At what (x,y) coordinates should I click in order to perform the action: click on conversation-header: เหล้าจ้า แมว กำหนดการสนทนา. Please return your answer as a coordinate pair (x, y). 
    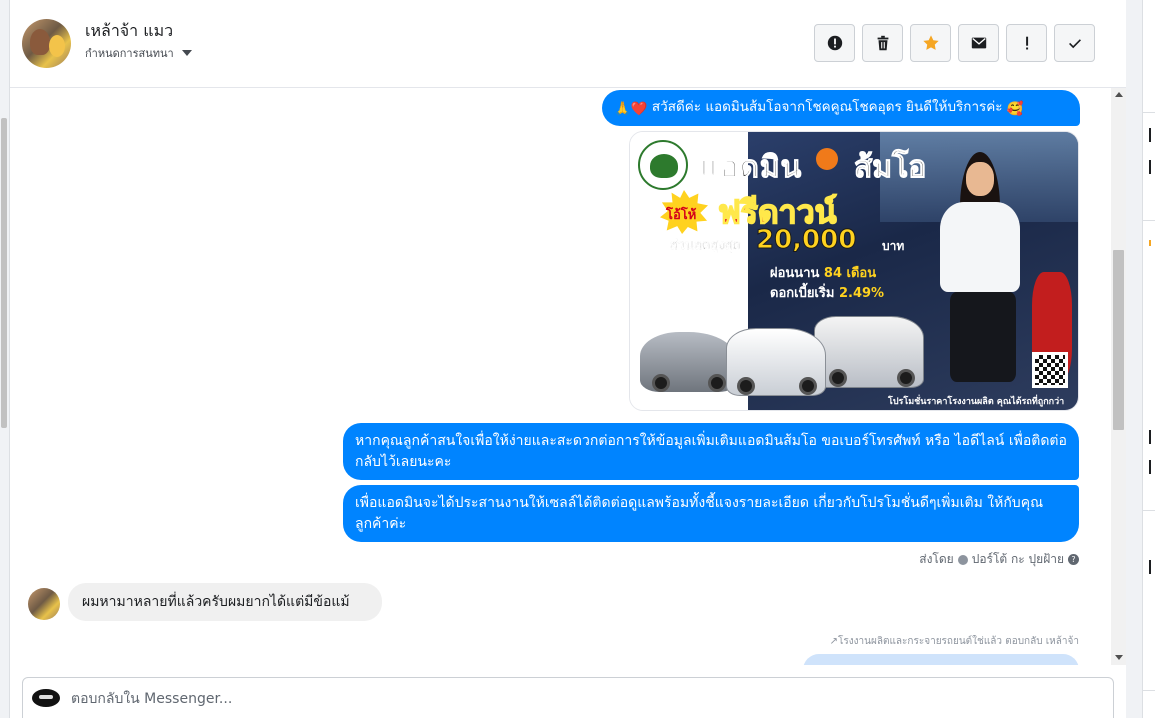
    Looking at the image, I should click on (568, 44).